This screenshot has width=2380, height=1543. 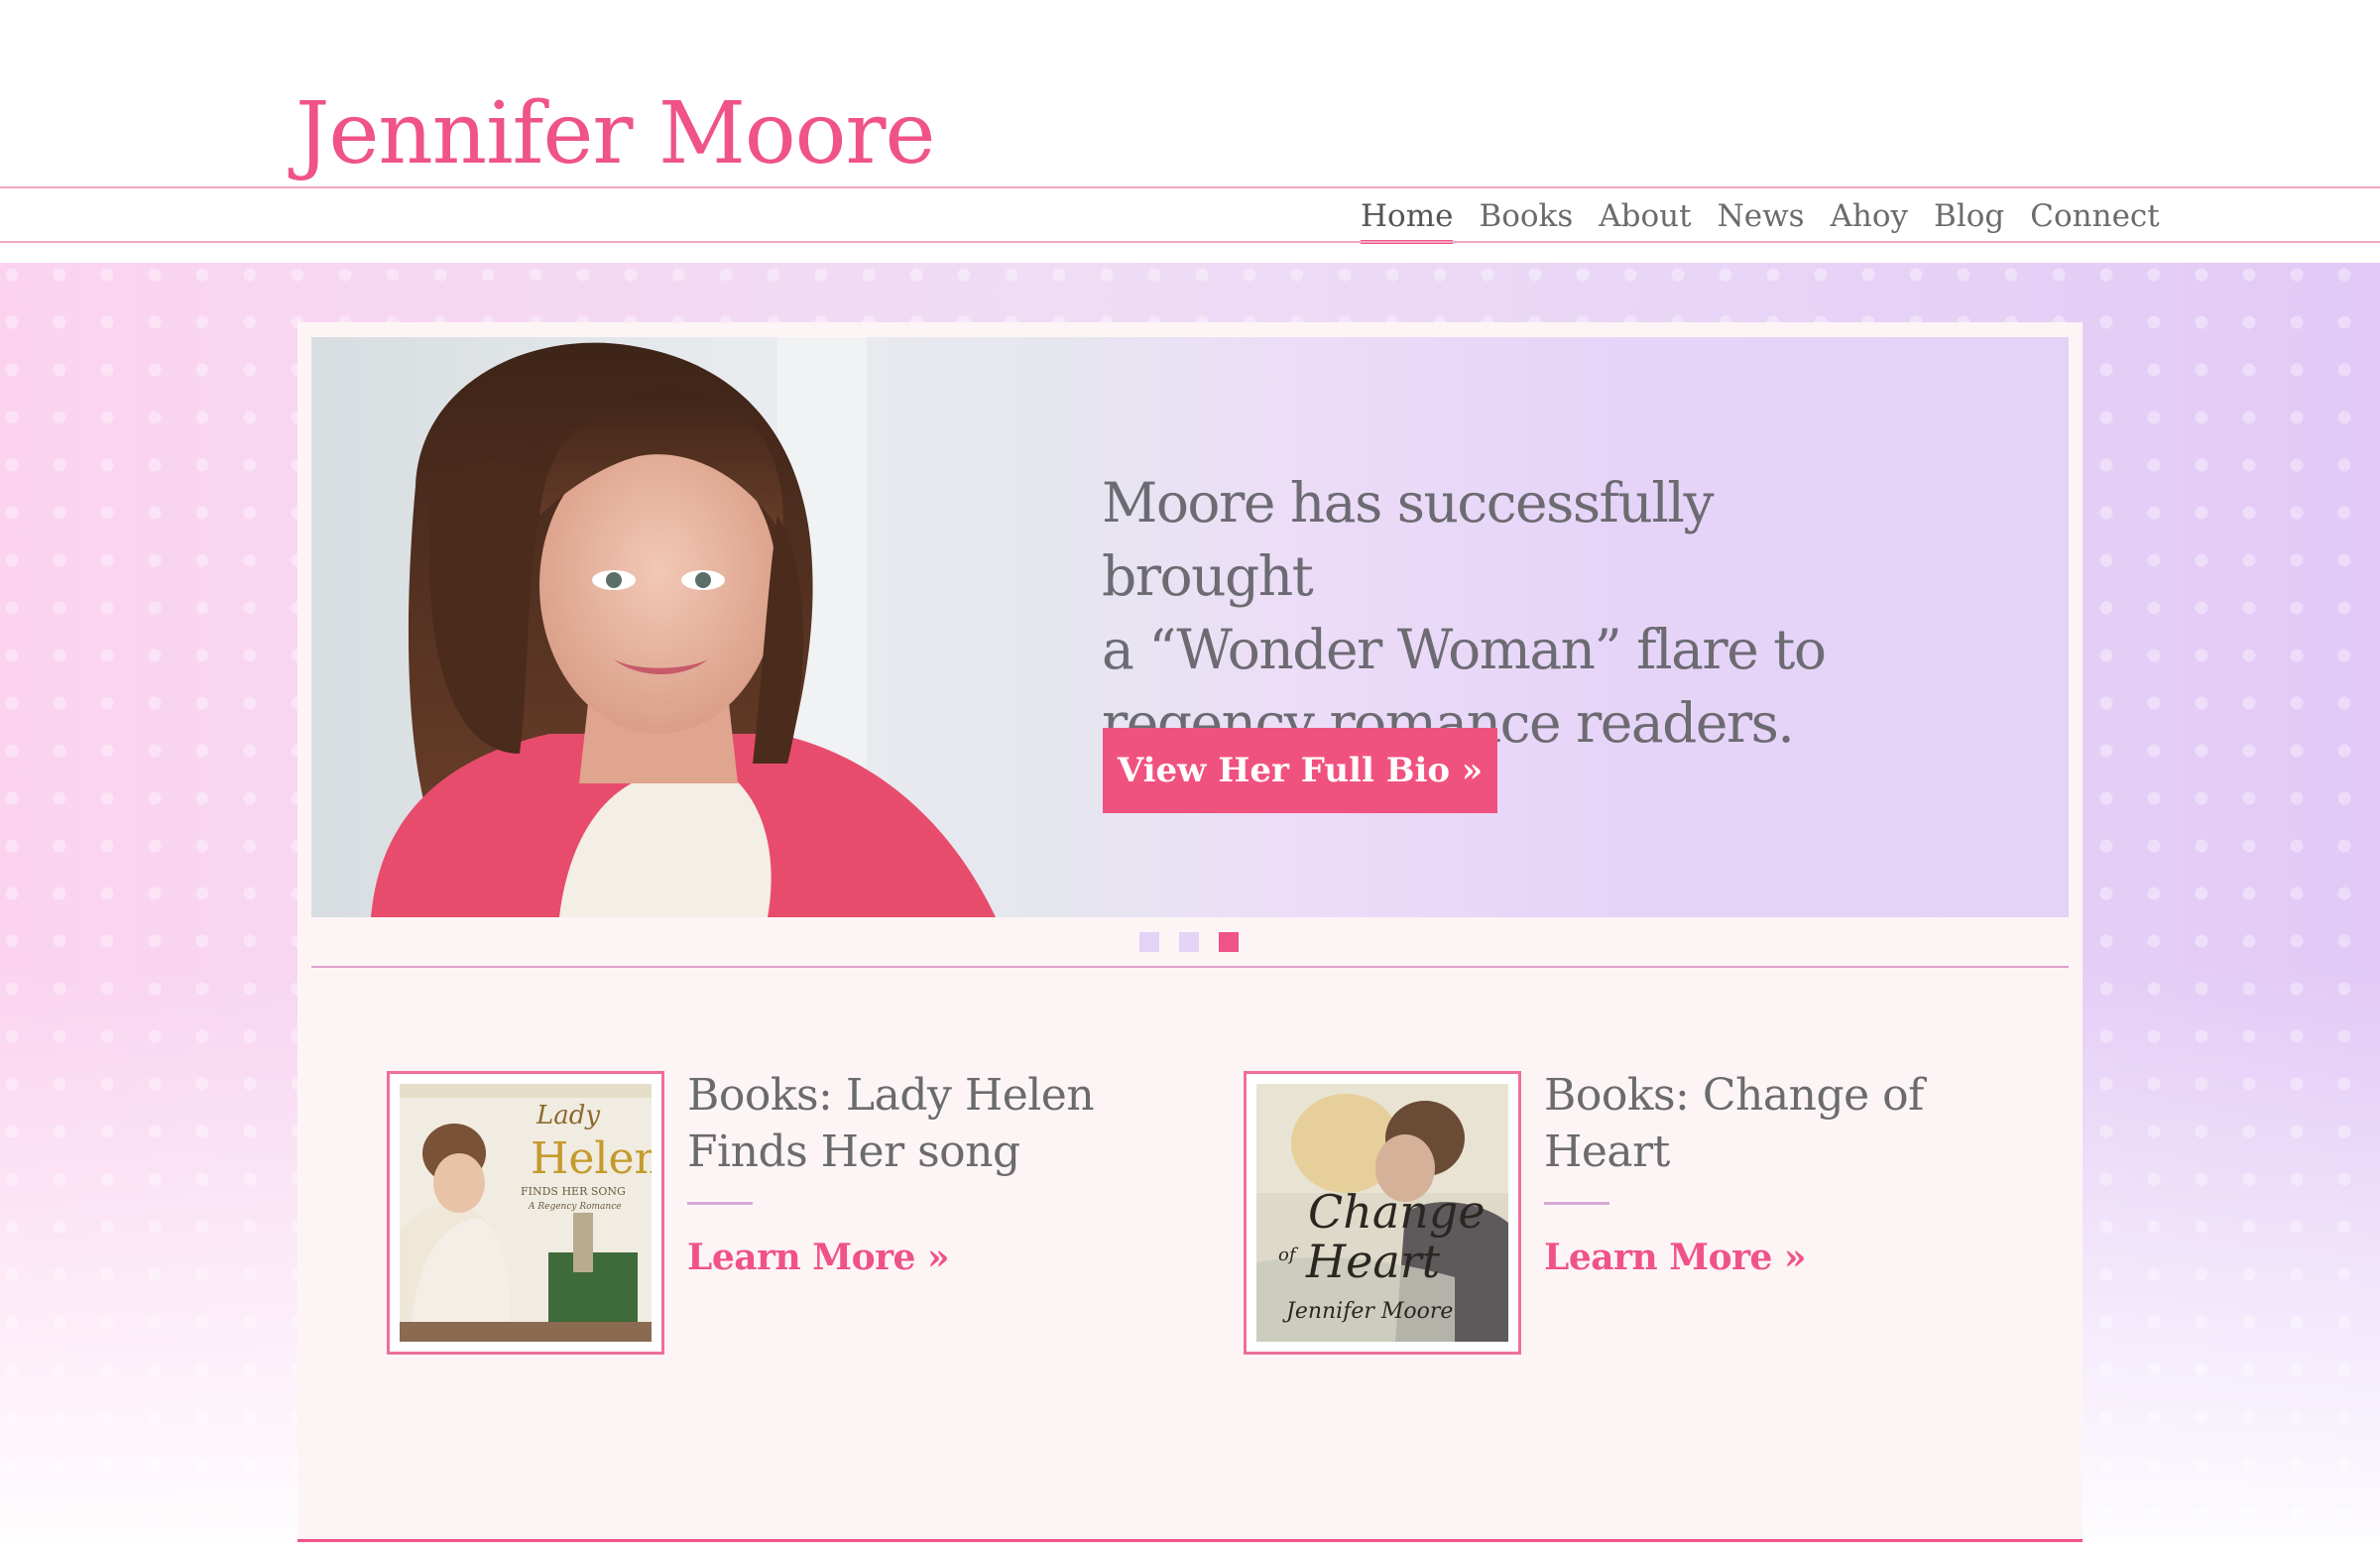 What do you see at coordinates (1762, 1123) in the screenshot?
I see `book-title: Books: Change of Heart` at bounding box center [1762, 1123].